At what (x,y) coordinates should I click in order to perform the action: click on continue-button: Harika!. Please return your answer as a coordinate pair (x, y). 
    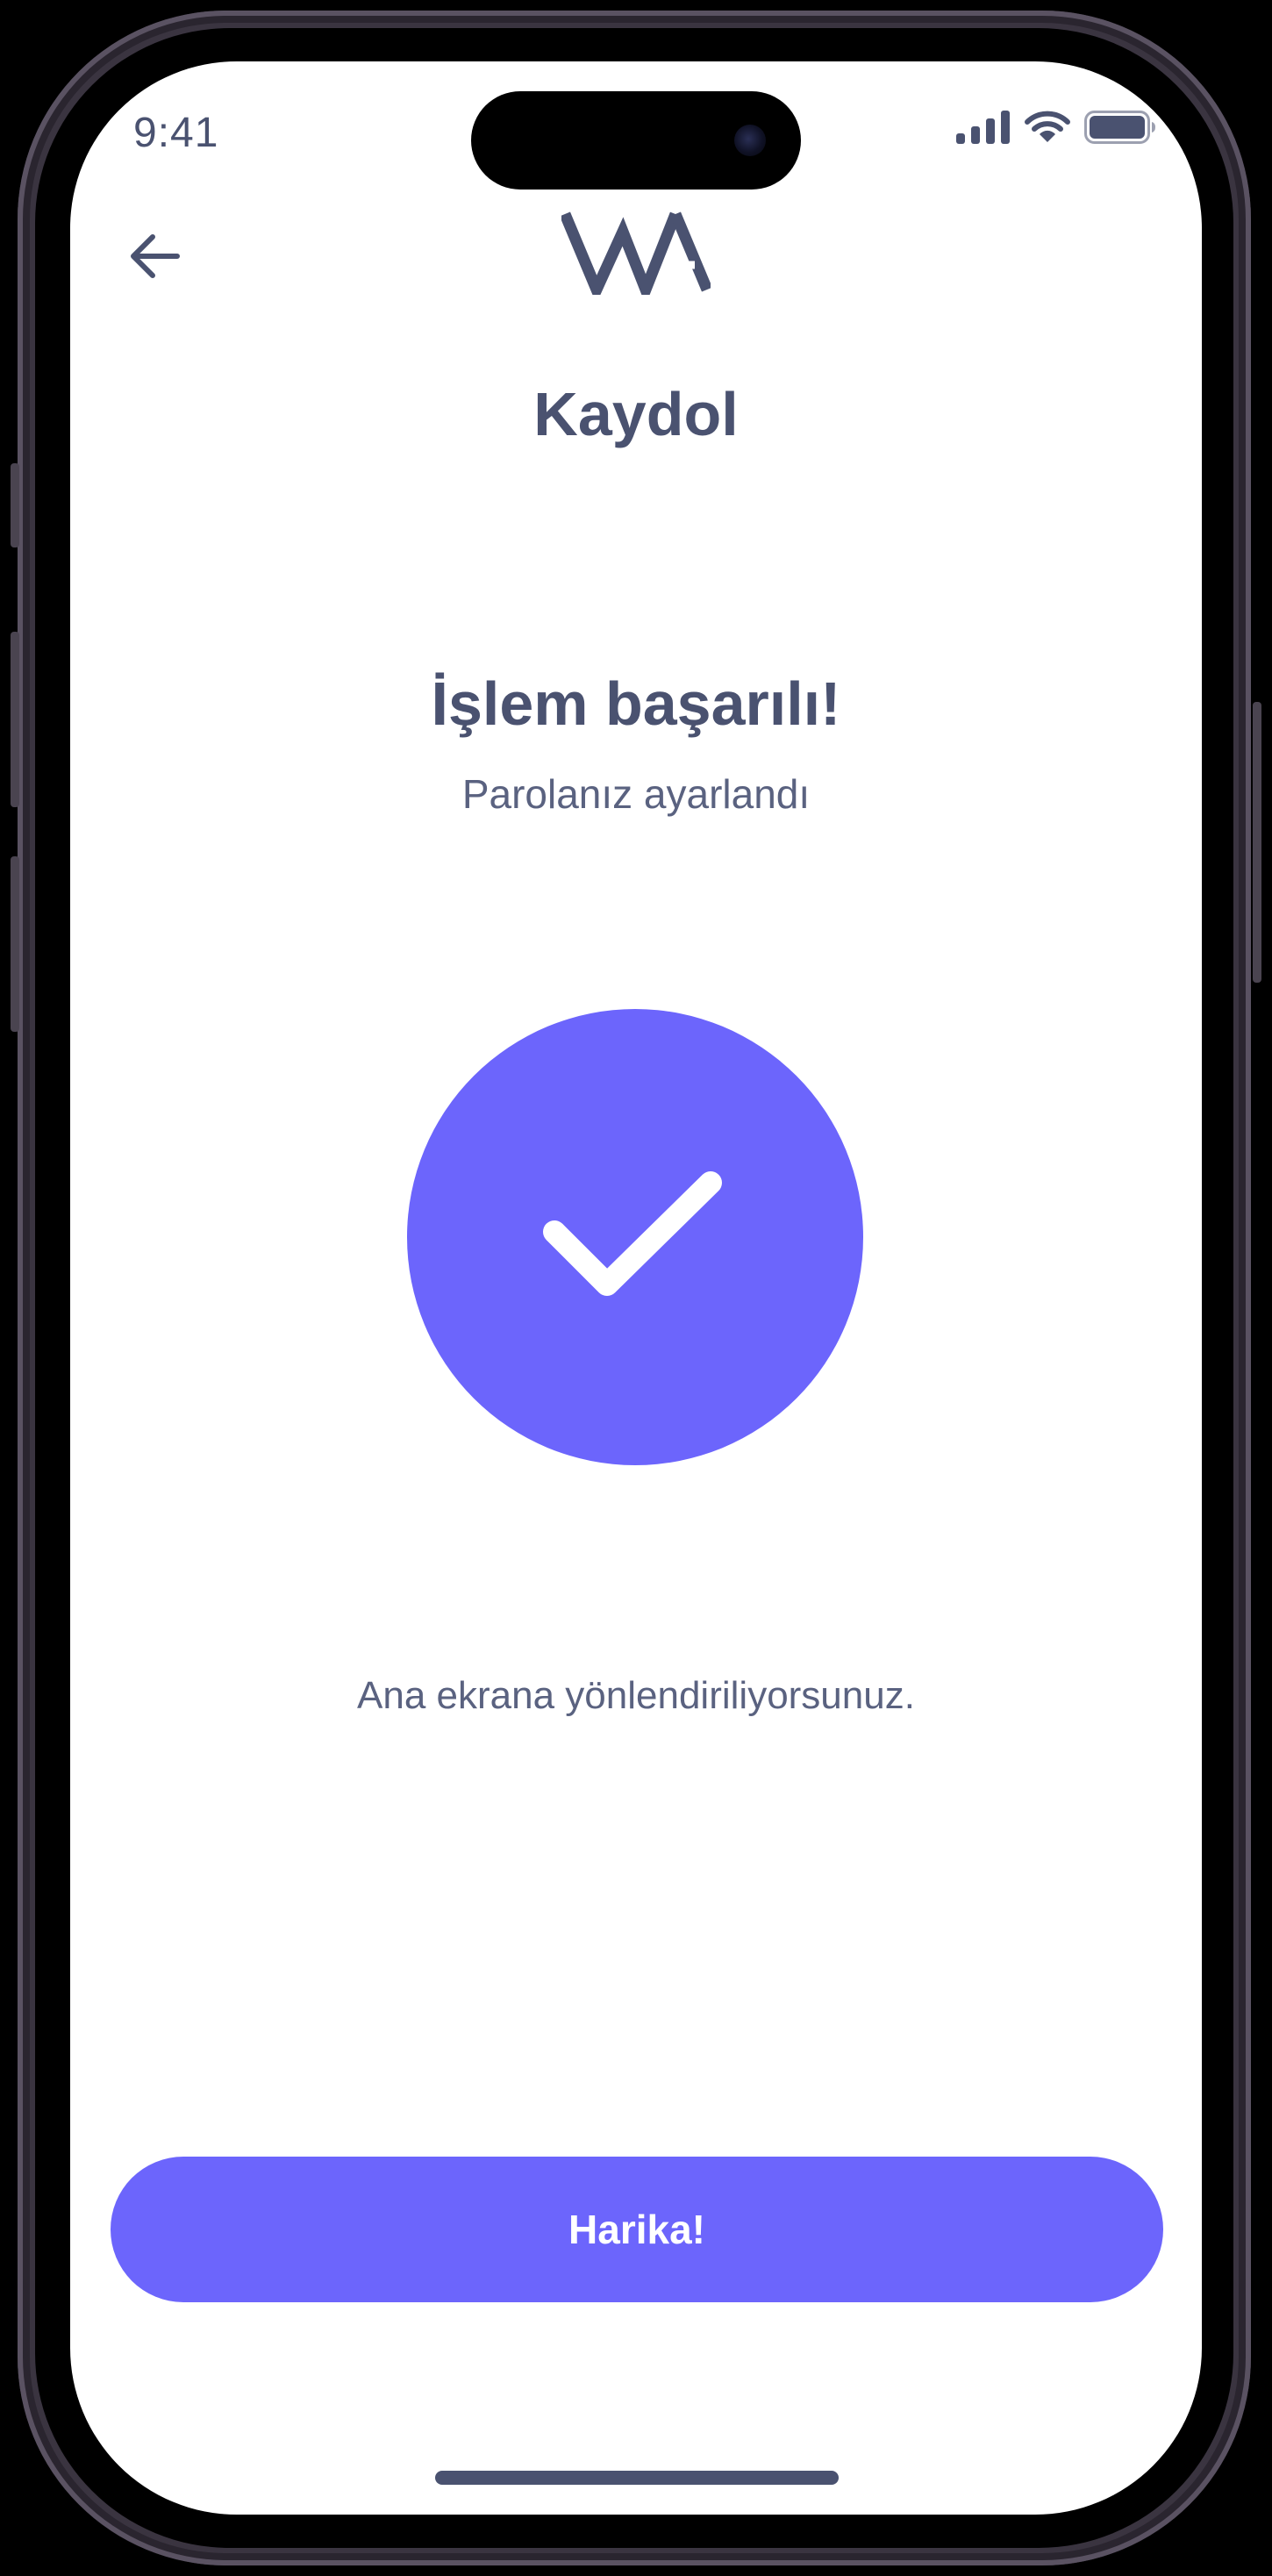
    Looking at the image, I should click on (637, 2229).